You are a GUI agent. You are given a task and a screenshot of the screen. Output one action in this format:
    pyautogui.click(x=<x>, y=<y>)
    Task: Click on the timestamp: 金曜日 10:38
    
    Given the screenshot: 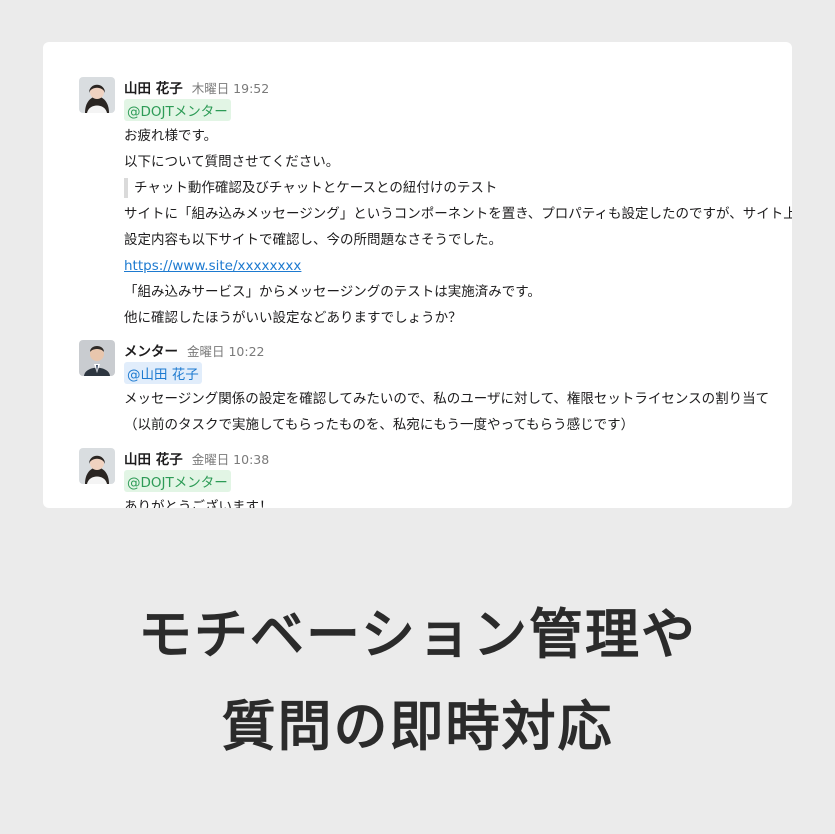 What is the action you would take?
    pyautogui.click(x=231, y=458)
    